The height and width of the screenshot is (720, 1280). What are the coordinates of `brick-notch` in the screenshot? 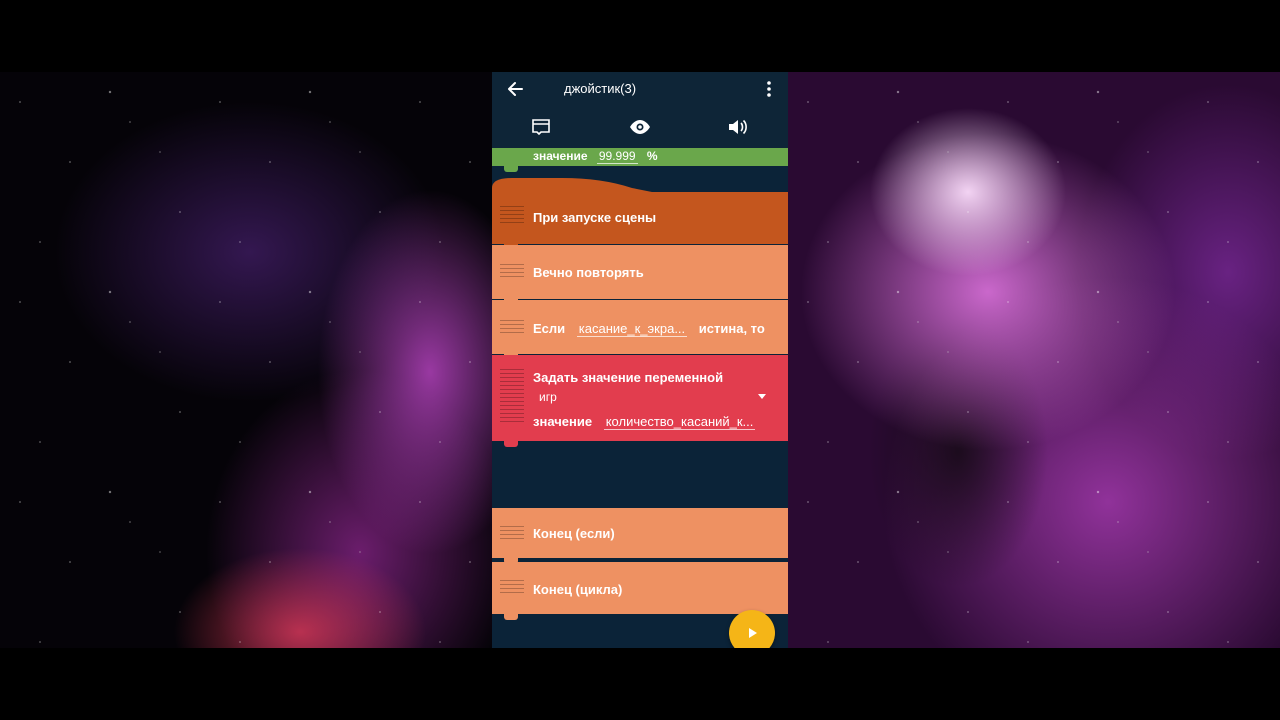 It's located at (511, 169).